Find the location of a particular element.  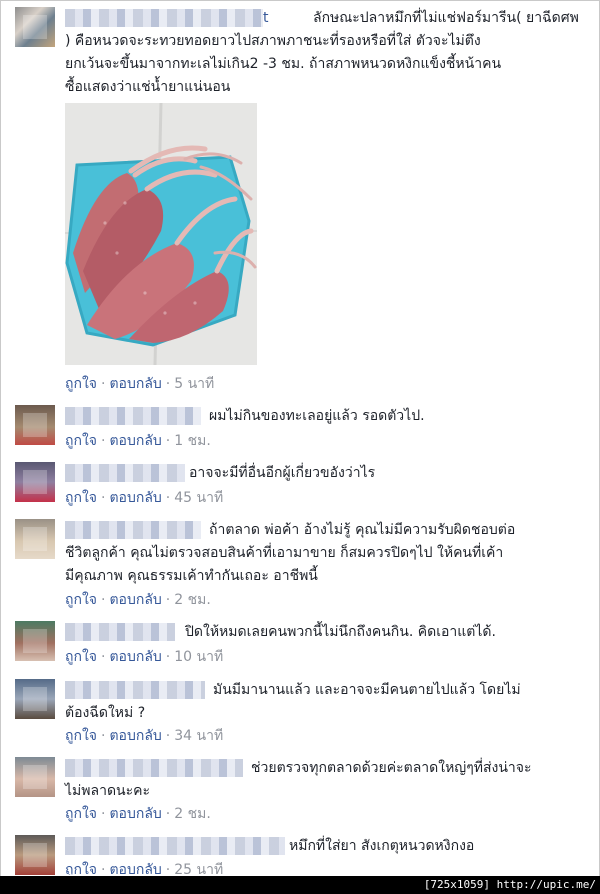

image-host-label: [725x1059] http://upic.me/ is located at coordinates (510, 885).